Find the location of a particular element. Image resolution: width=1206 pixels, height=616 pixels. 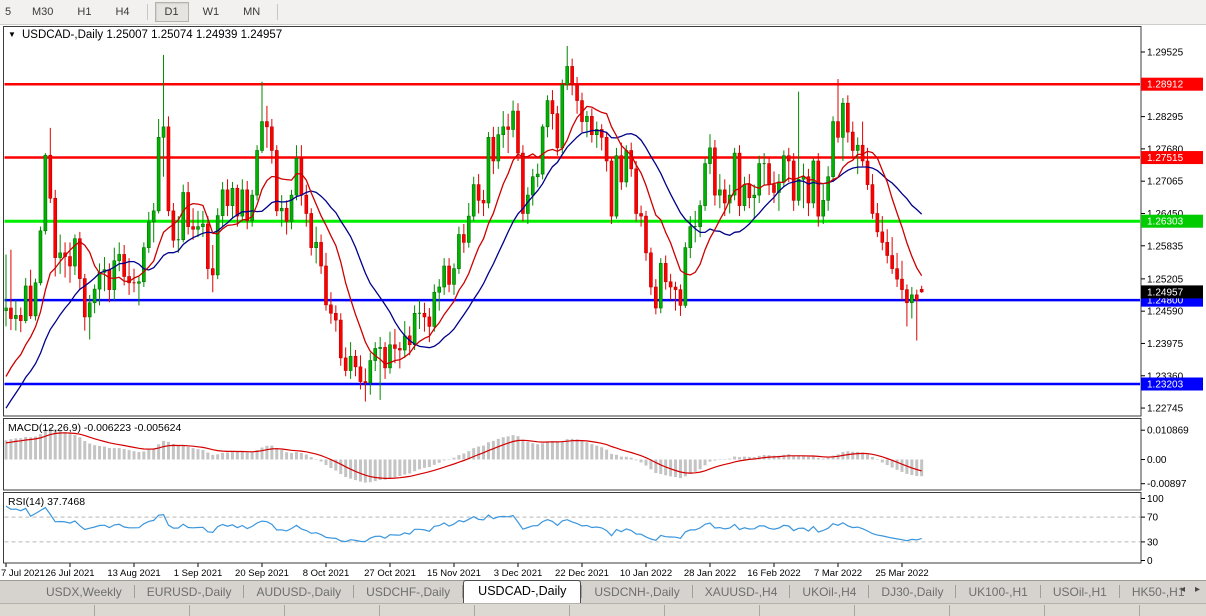

scroll-left-icon: ◂ is located at coordinates (1182, 589).